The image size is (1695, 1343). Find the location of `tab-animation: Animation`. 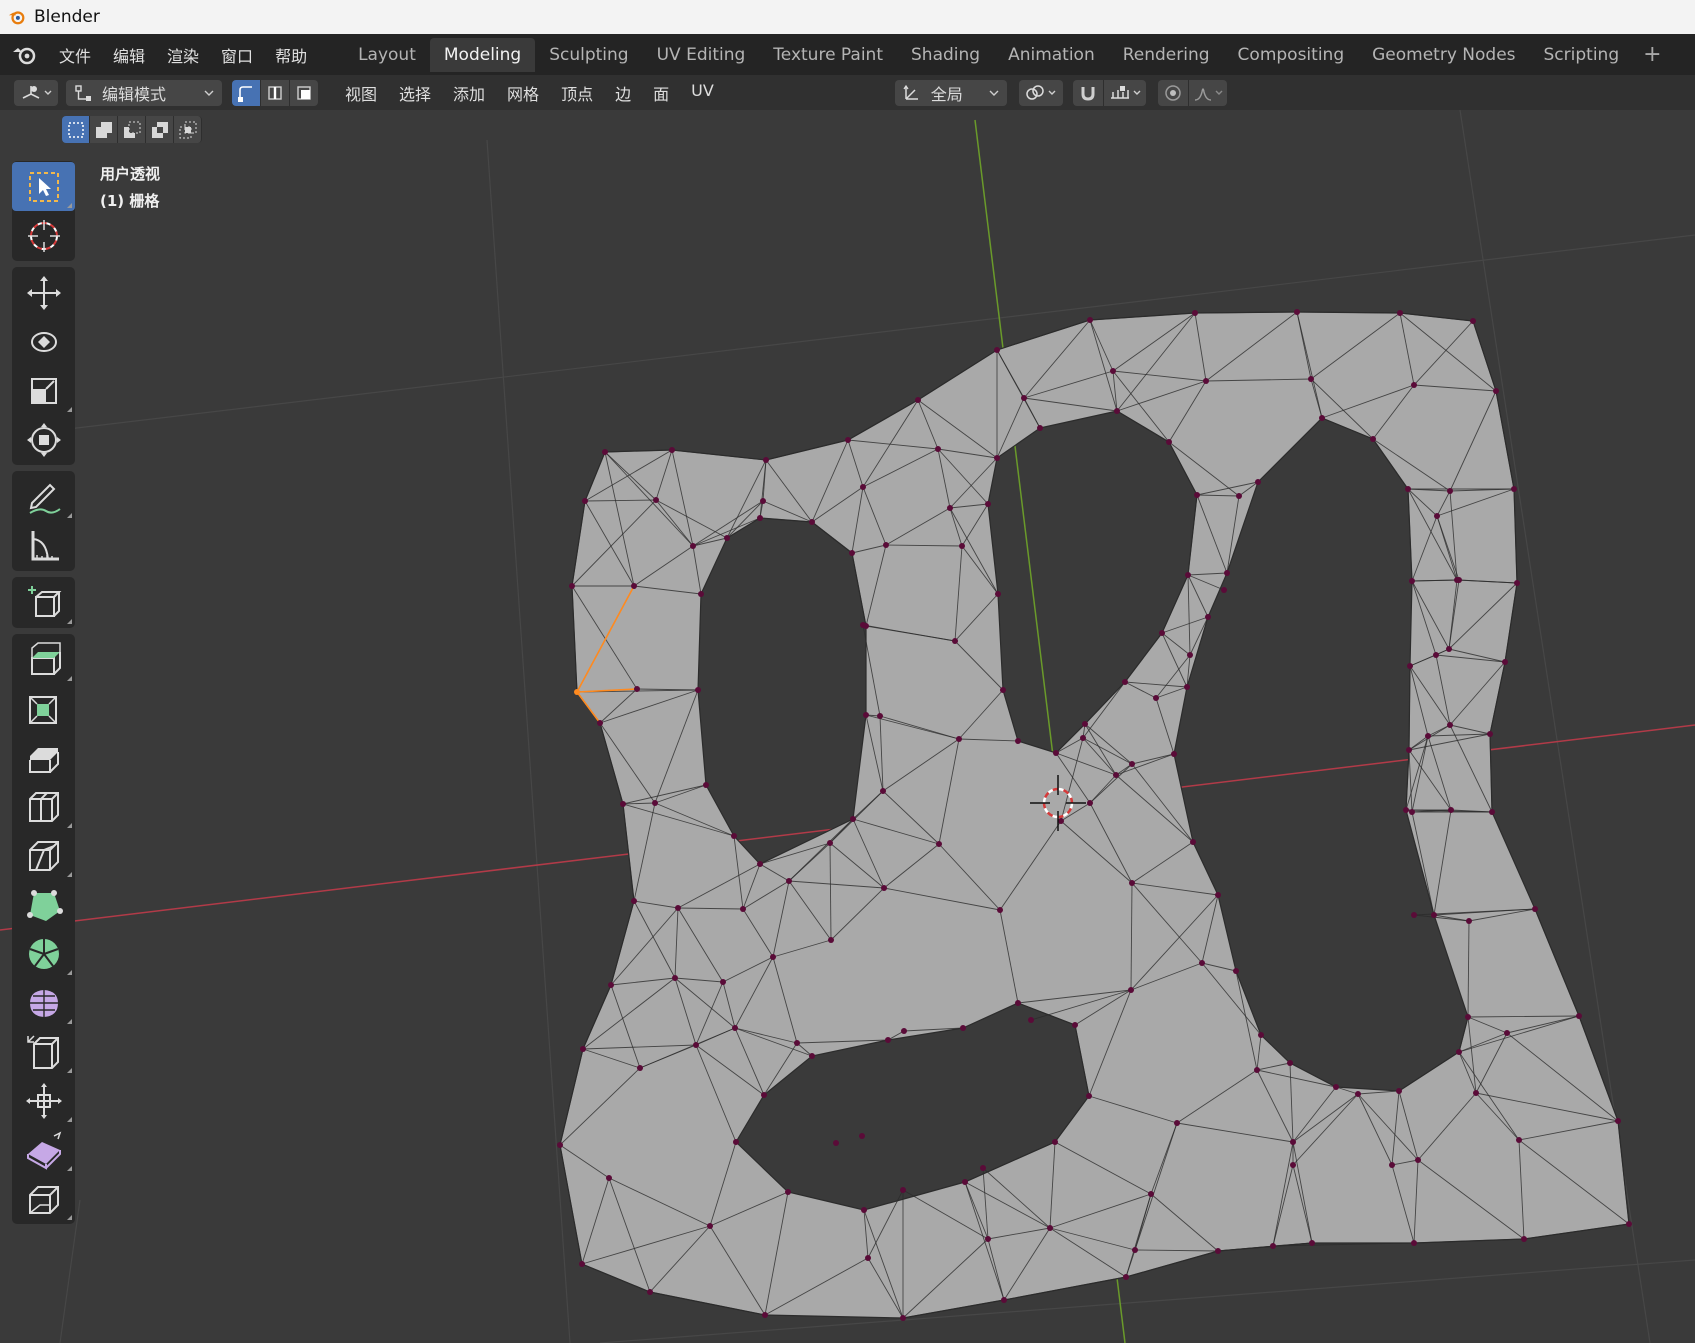

tab-animation: Animation is located at coordinates (1051, 55).